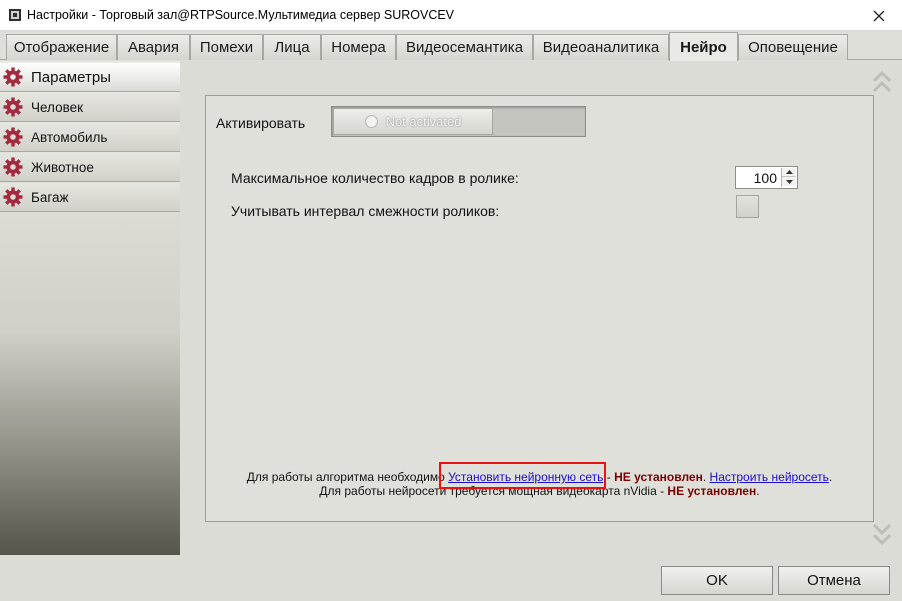 The height and width of the screenshot is (601, 902). Describe the element at coordinates (882, 534) in the screenshot. I see `scroll-down-icon` at that location.